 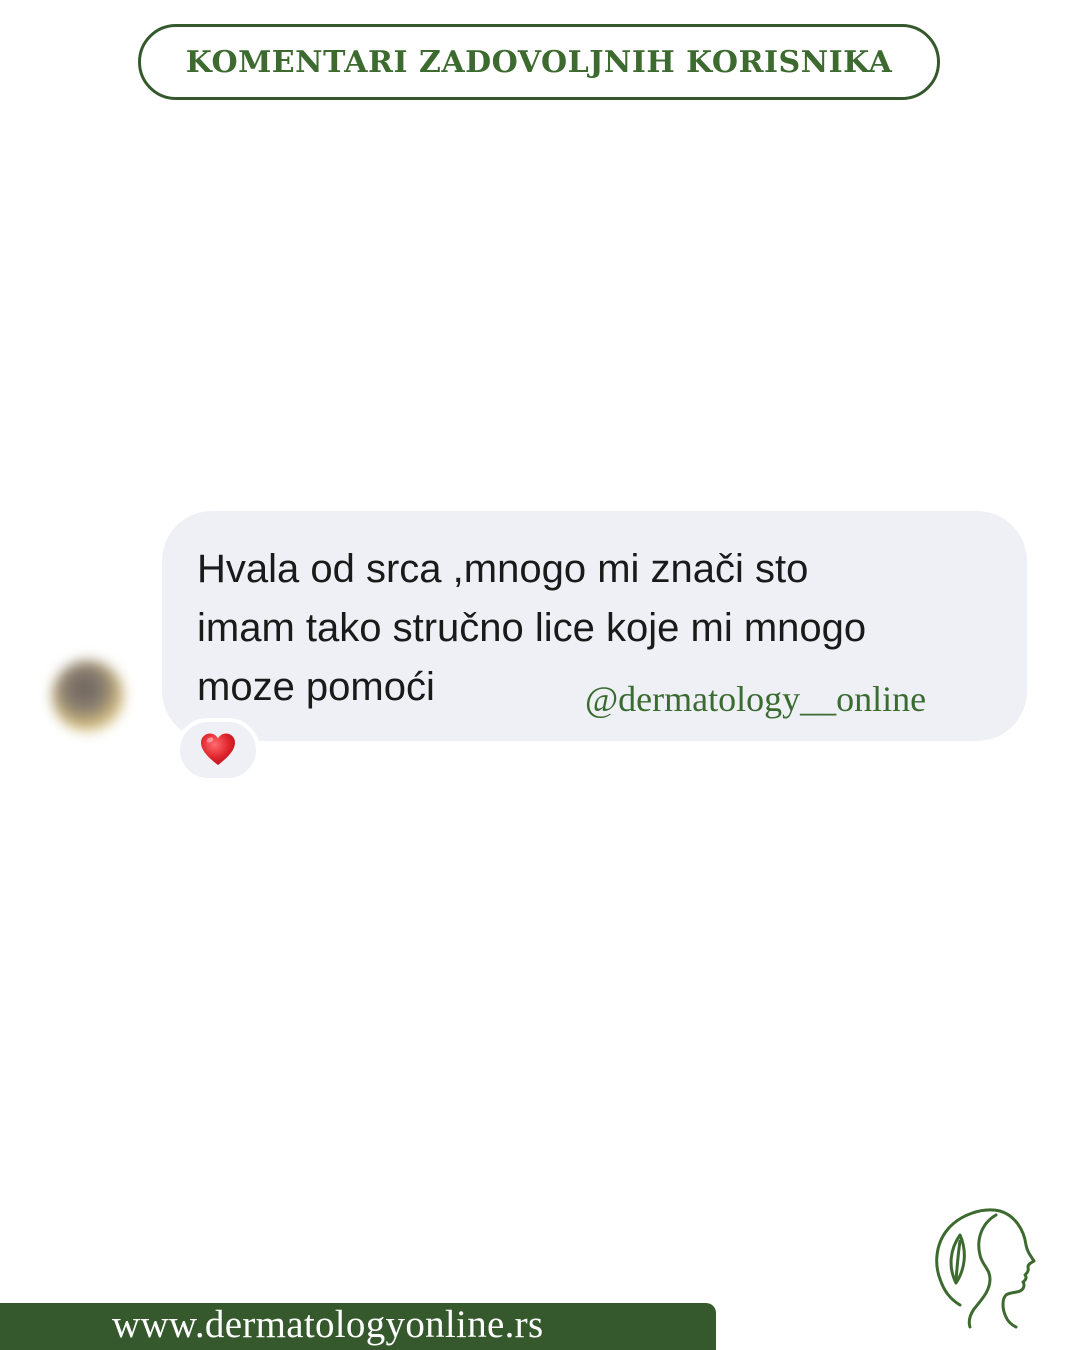 I want to click on red-heart-icon, so click(x=218, y=749).